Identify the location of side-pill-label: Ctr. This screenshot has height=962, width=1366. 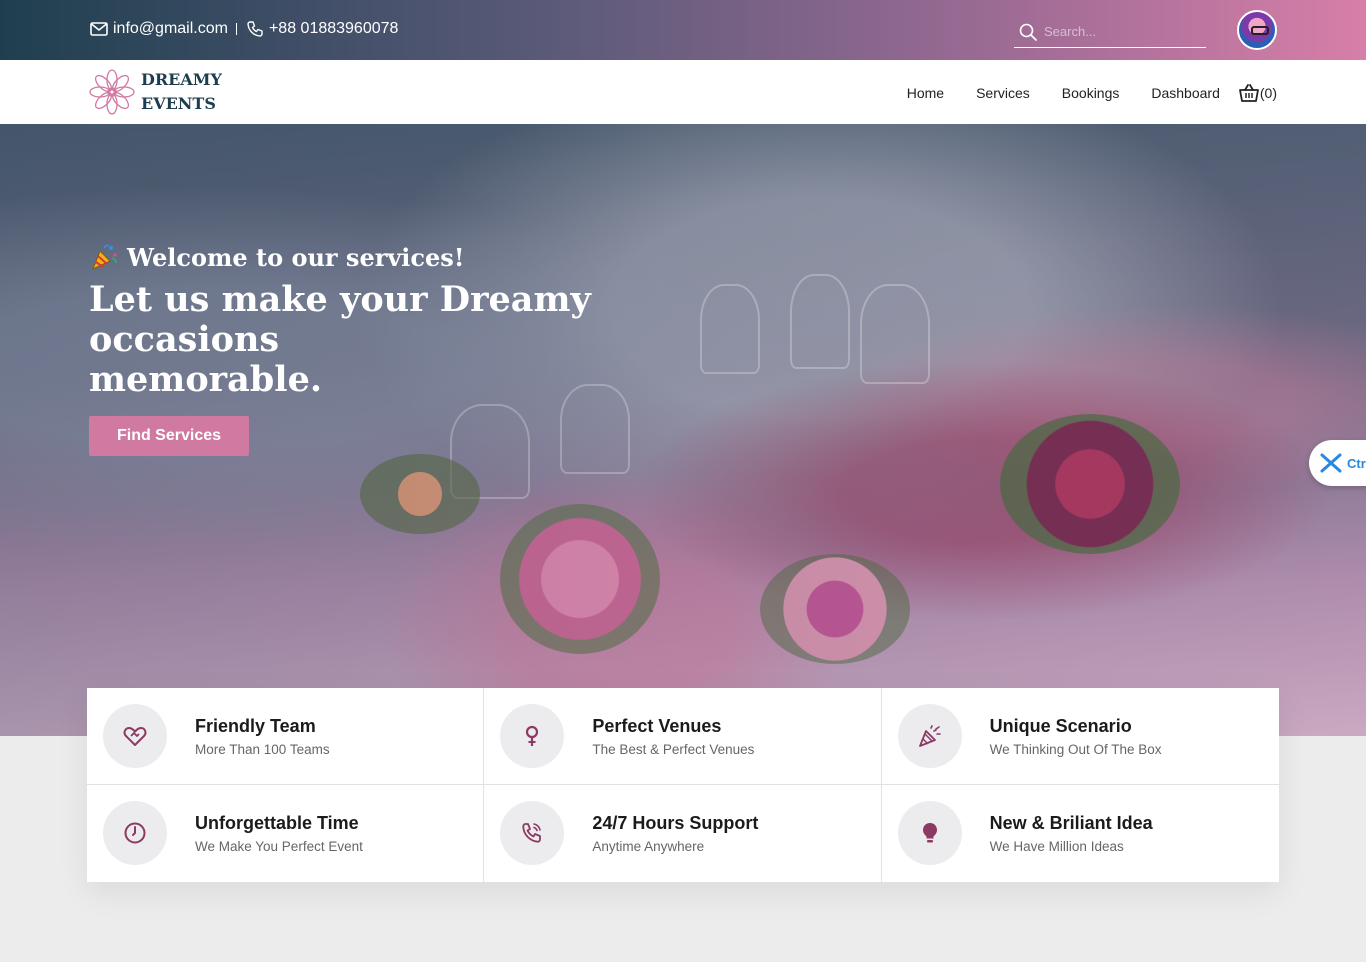
(1356, 463).